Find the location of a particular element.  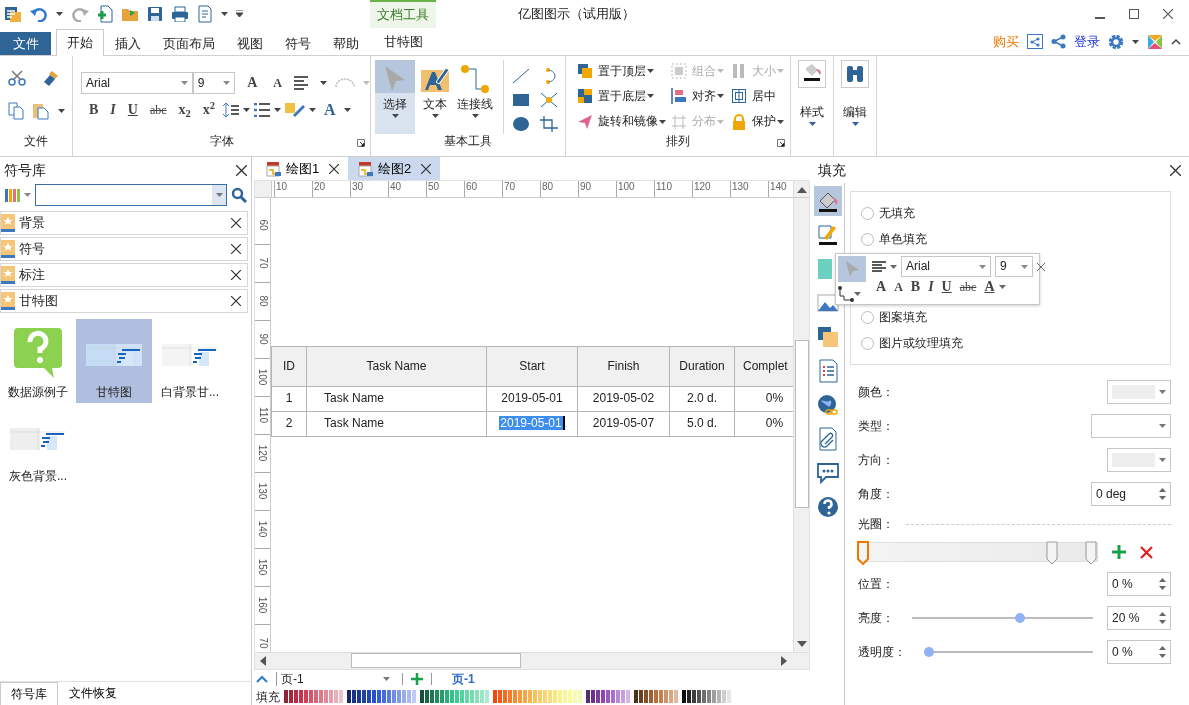

arrange-button: 旋转和镜像 is located at coordinates (621, 121).